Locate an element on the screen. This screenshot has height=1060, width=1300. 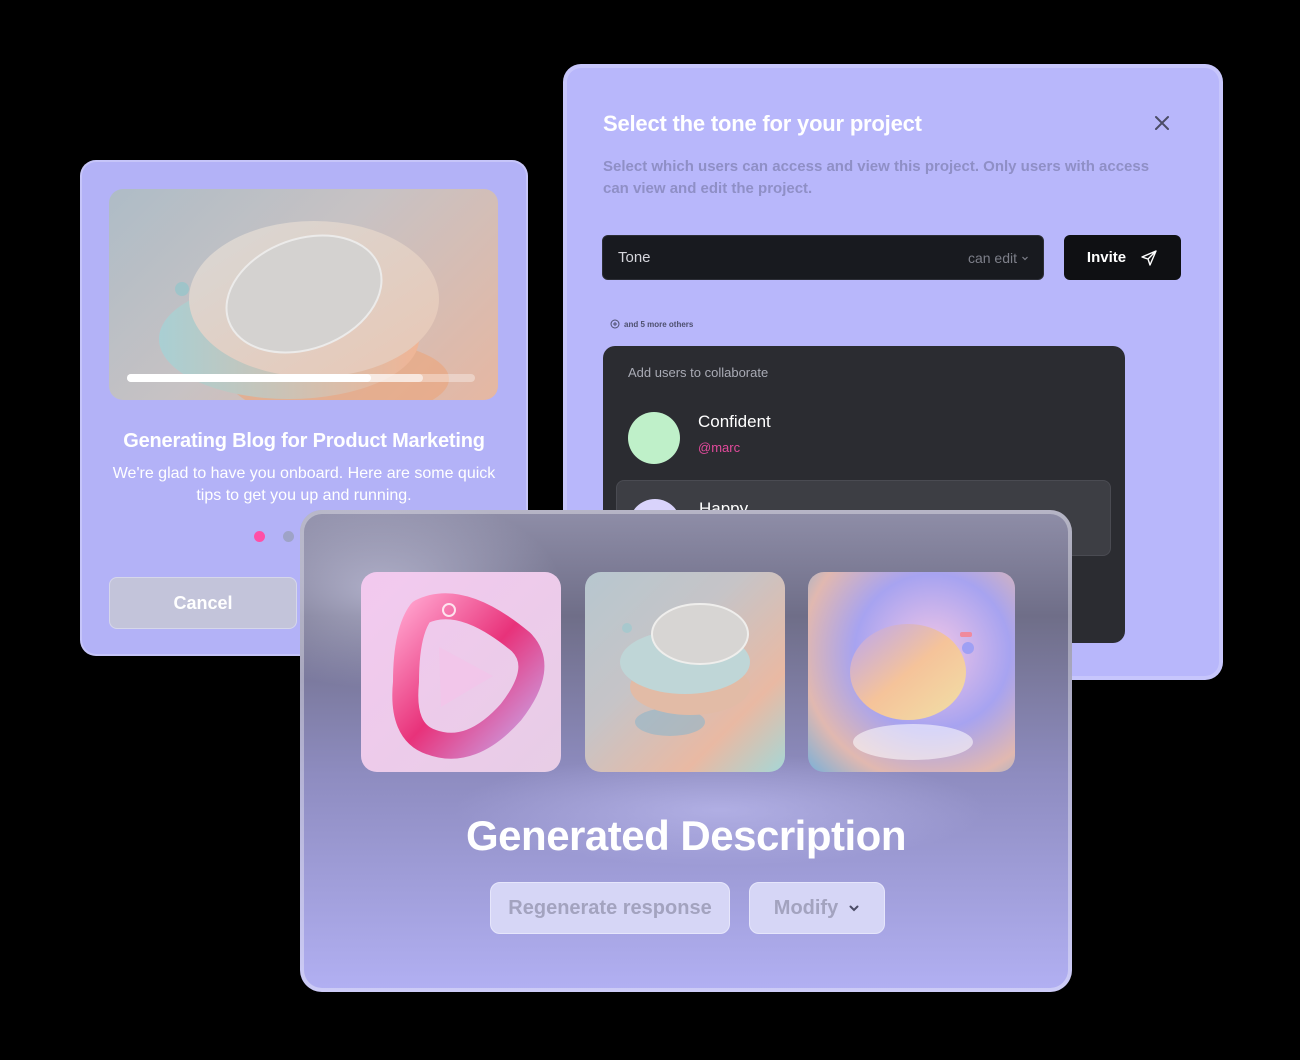
close-icon is located at coordinates (1162, 123).